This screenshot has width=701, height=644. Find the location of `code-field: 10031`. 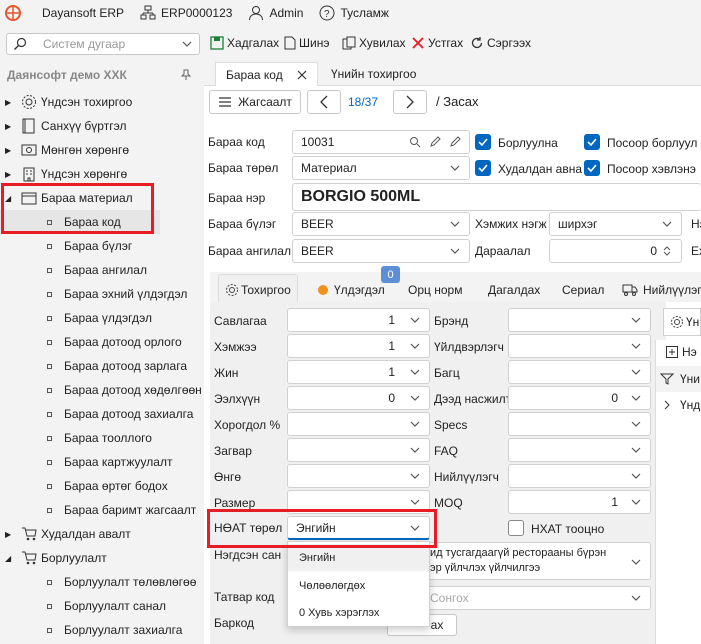

code-field: 10031 is located at coordinates (381, 142).